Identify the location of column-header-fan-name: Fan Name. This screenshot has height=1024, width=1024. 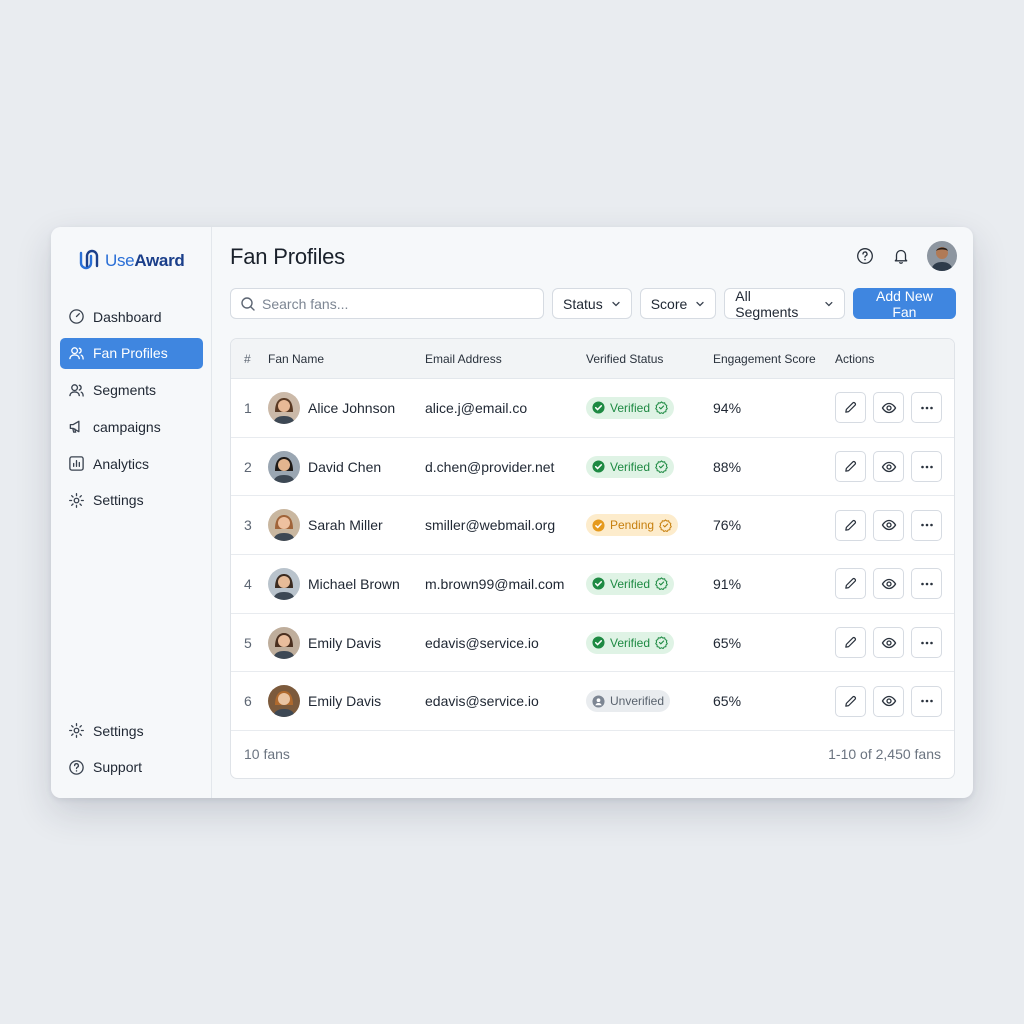
(346, 359).